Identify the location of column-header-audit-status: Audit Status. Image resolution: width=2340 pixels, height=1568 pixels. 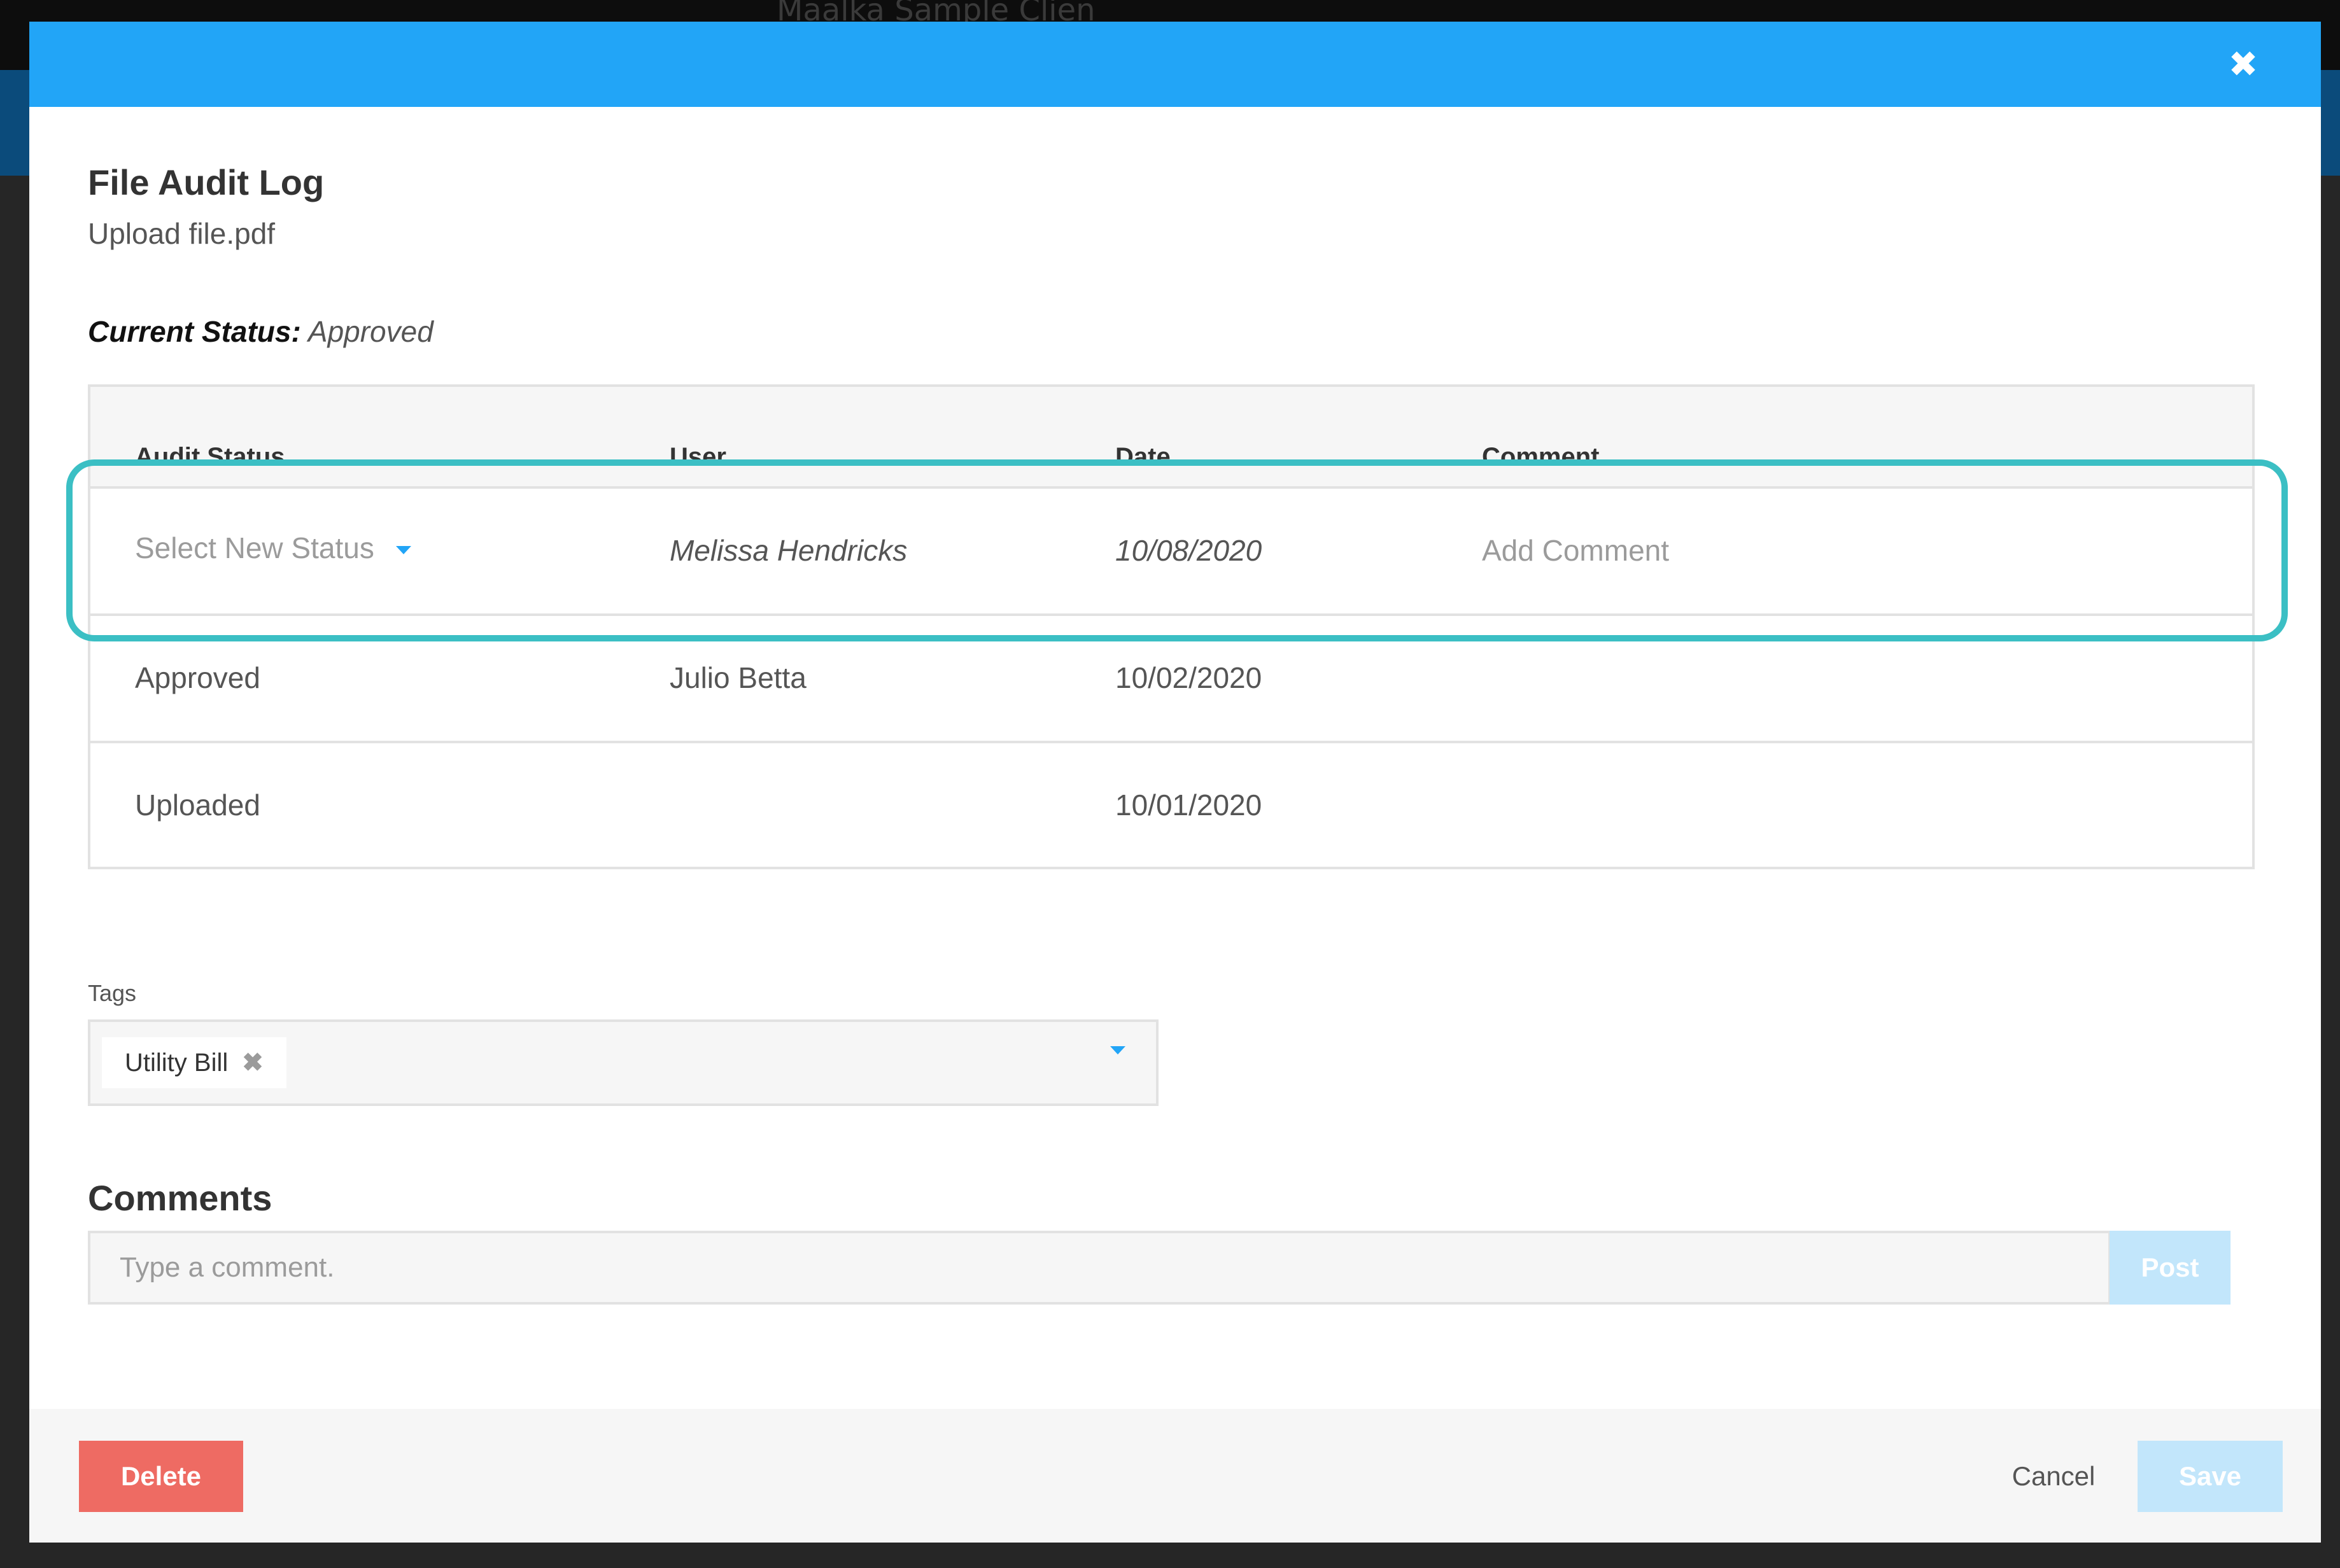
(210, 457).